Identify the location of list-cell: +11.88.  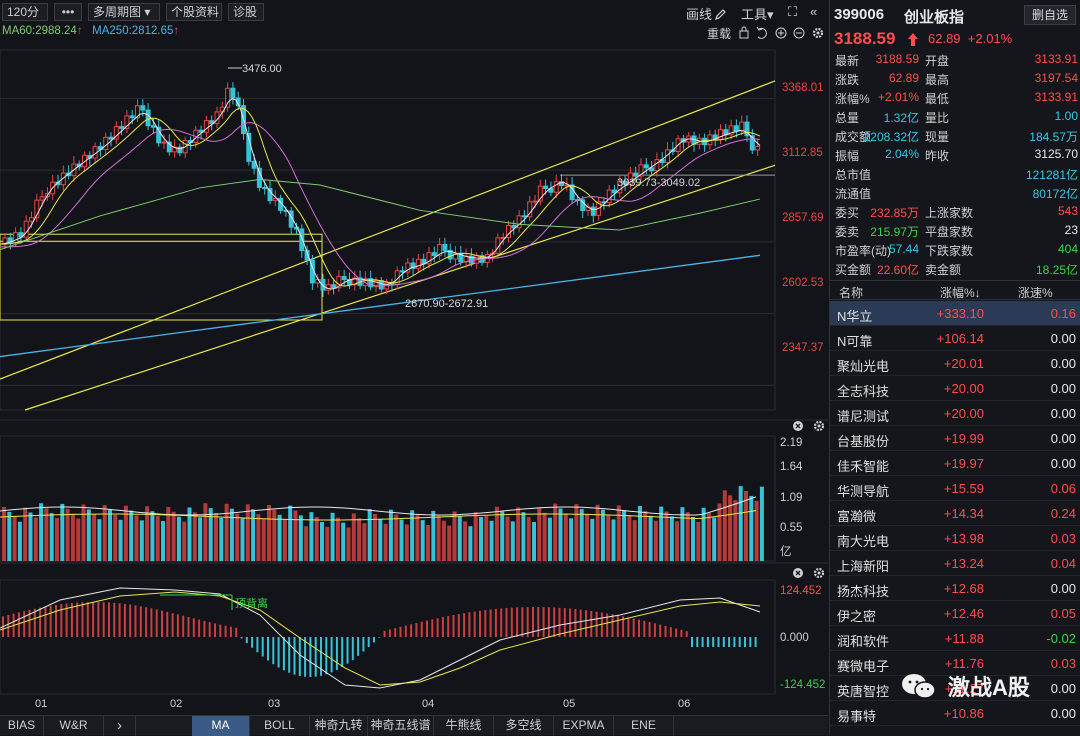
(964, 638).